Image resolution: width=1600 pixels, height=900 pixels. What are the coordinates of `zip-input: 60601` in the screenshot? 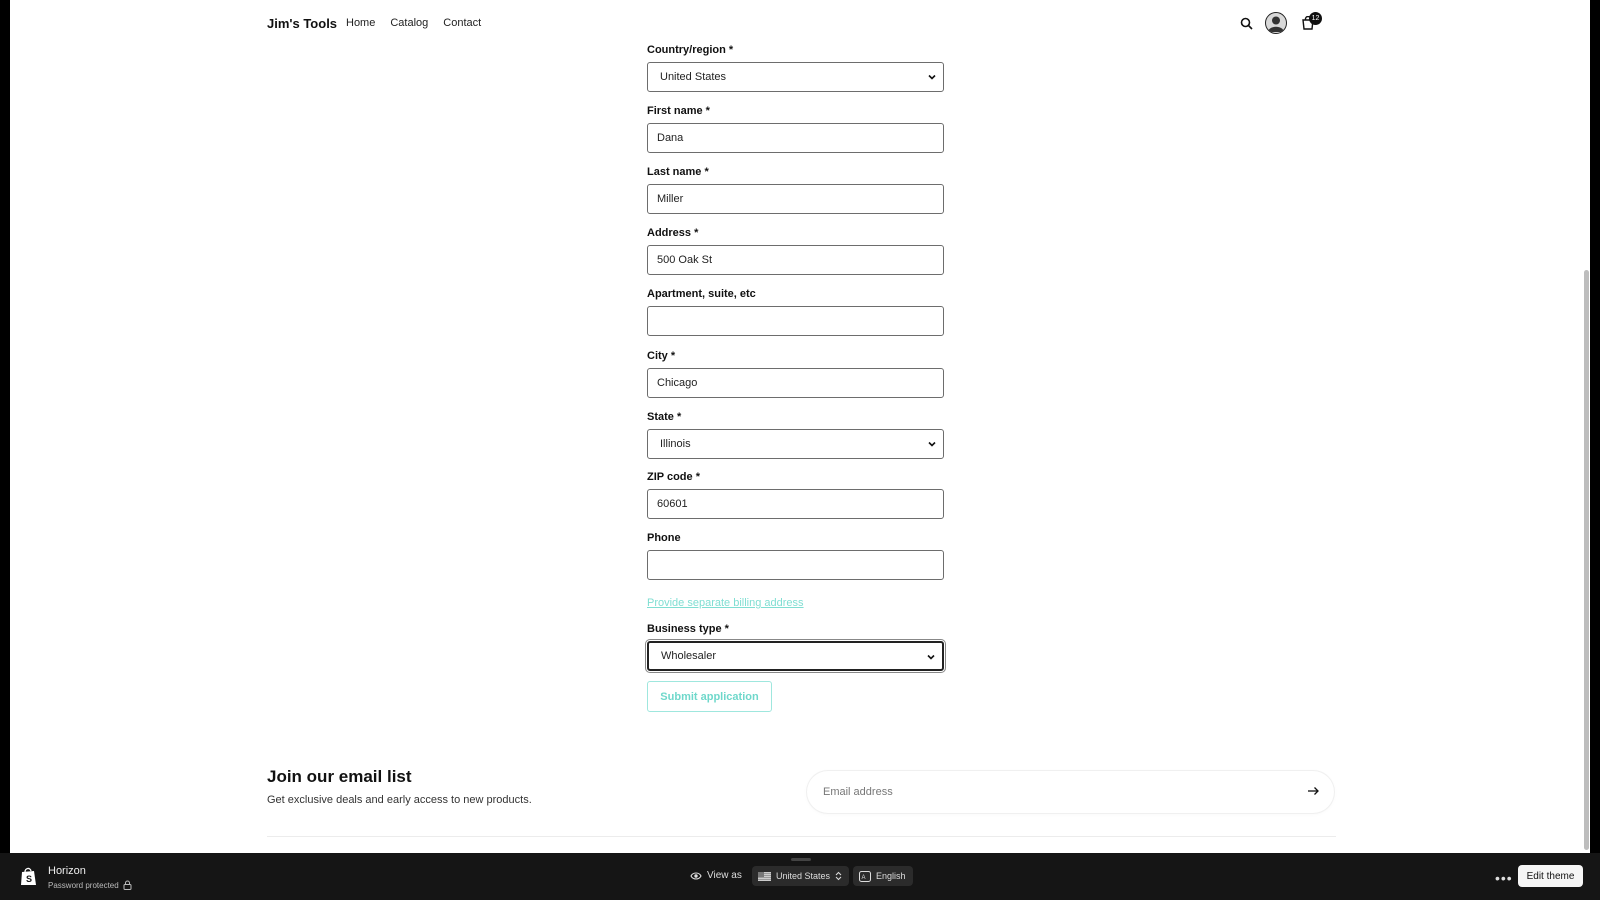 It's located at (795, 504).